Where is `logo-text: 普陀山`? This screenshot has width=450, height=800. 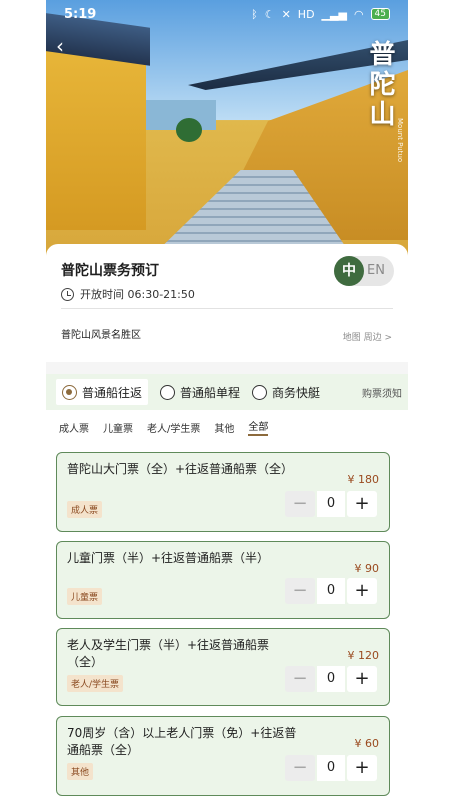 logo-text: 普陀山 is located at coordinates (380, 85).